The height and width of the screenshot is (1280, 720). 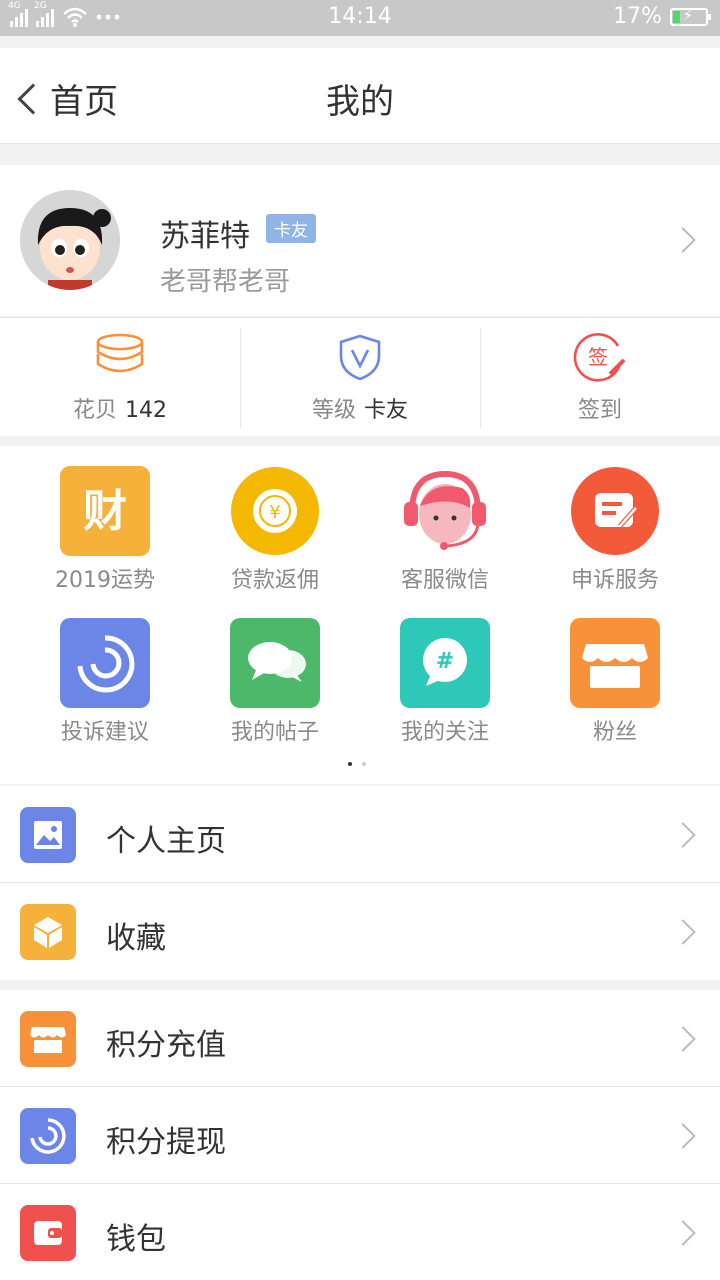 I want to click on grid-item-label: 2019运势, so click(x=105, y=580).